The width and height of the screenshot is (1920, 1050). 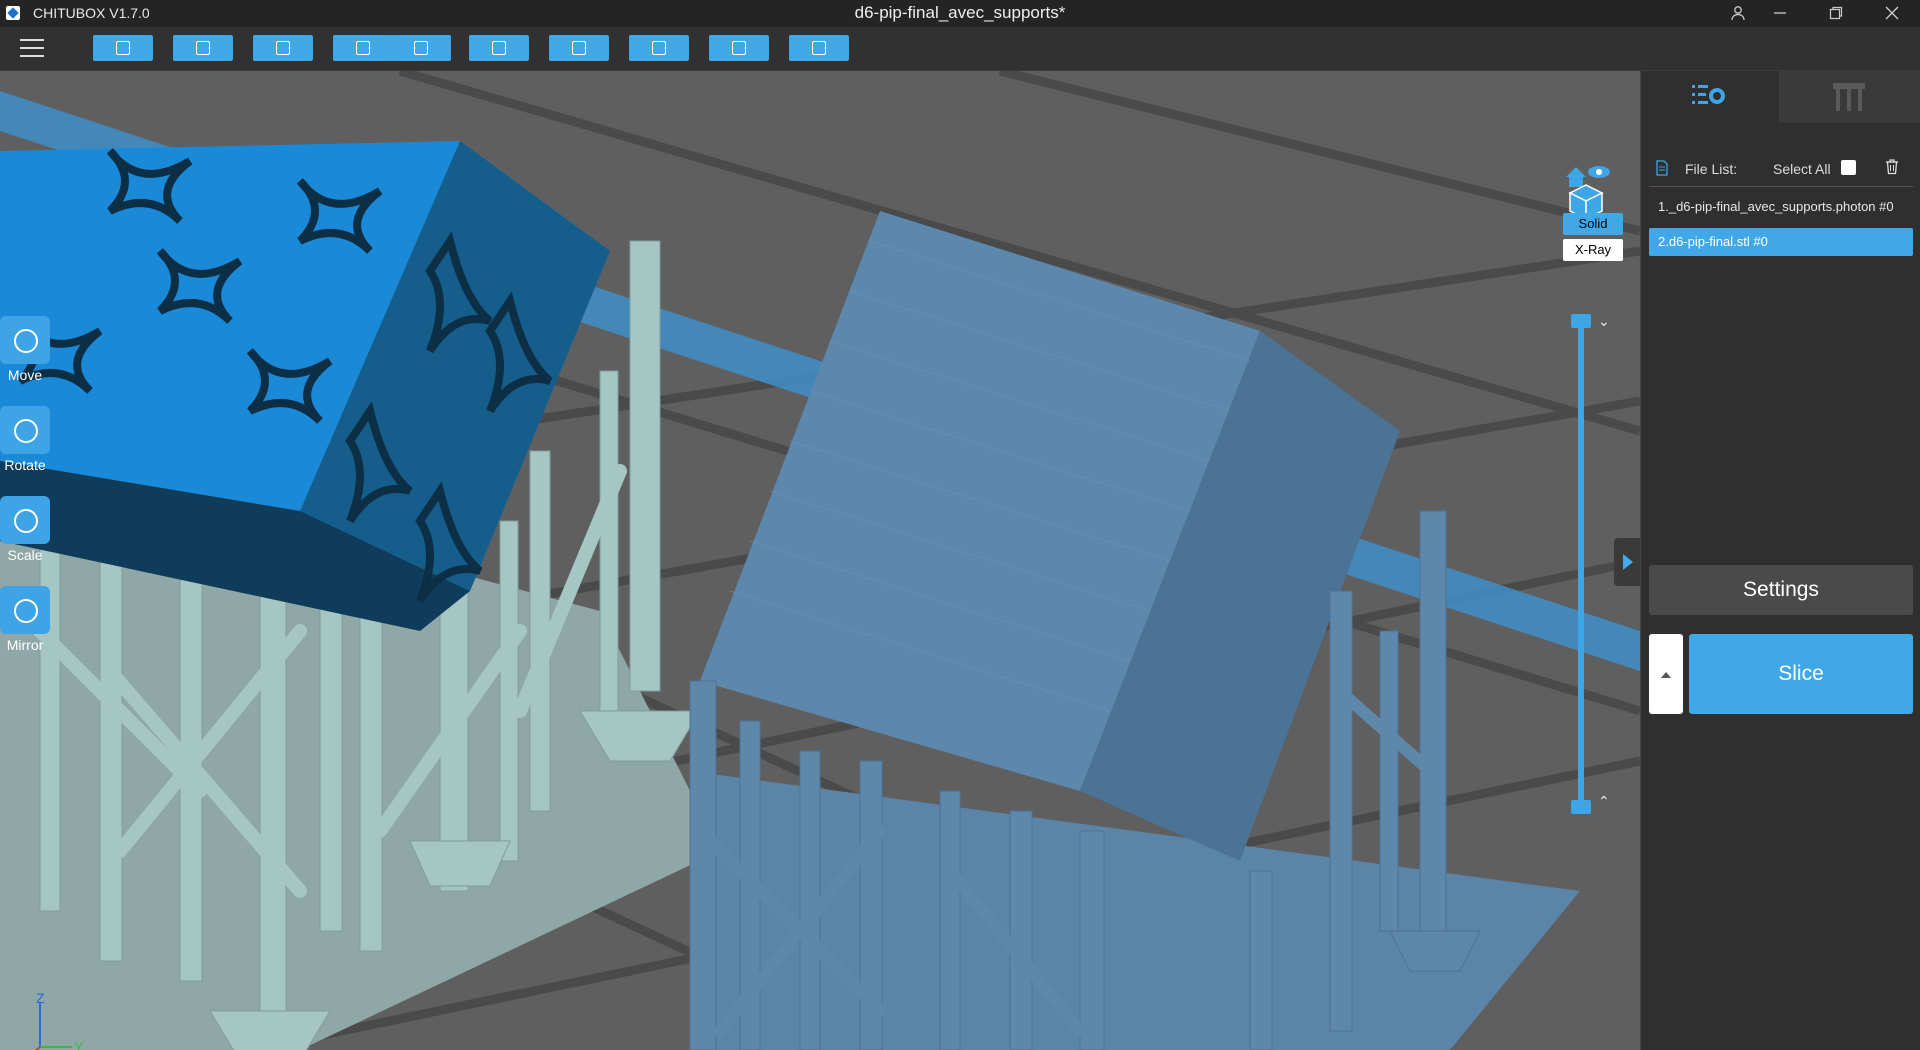 What do you see at coordinates (960, 49) in the screenshot?
I see `main-toolbar` at bounding box center [960, 49].